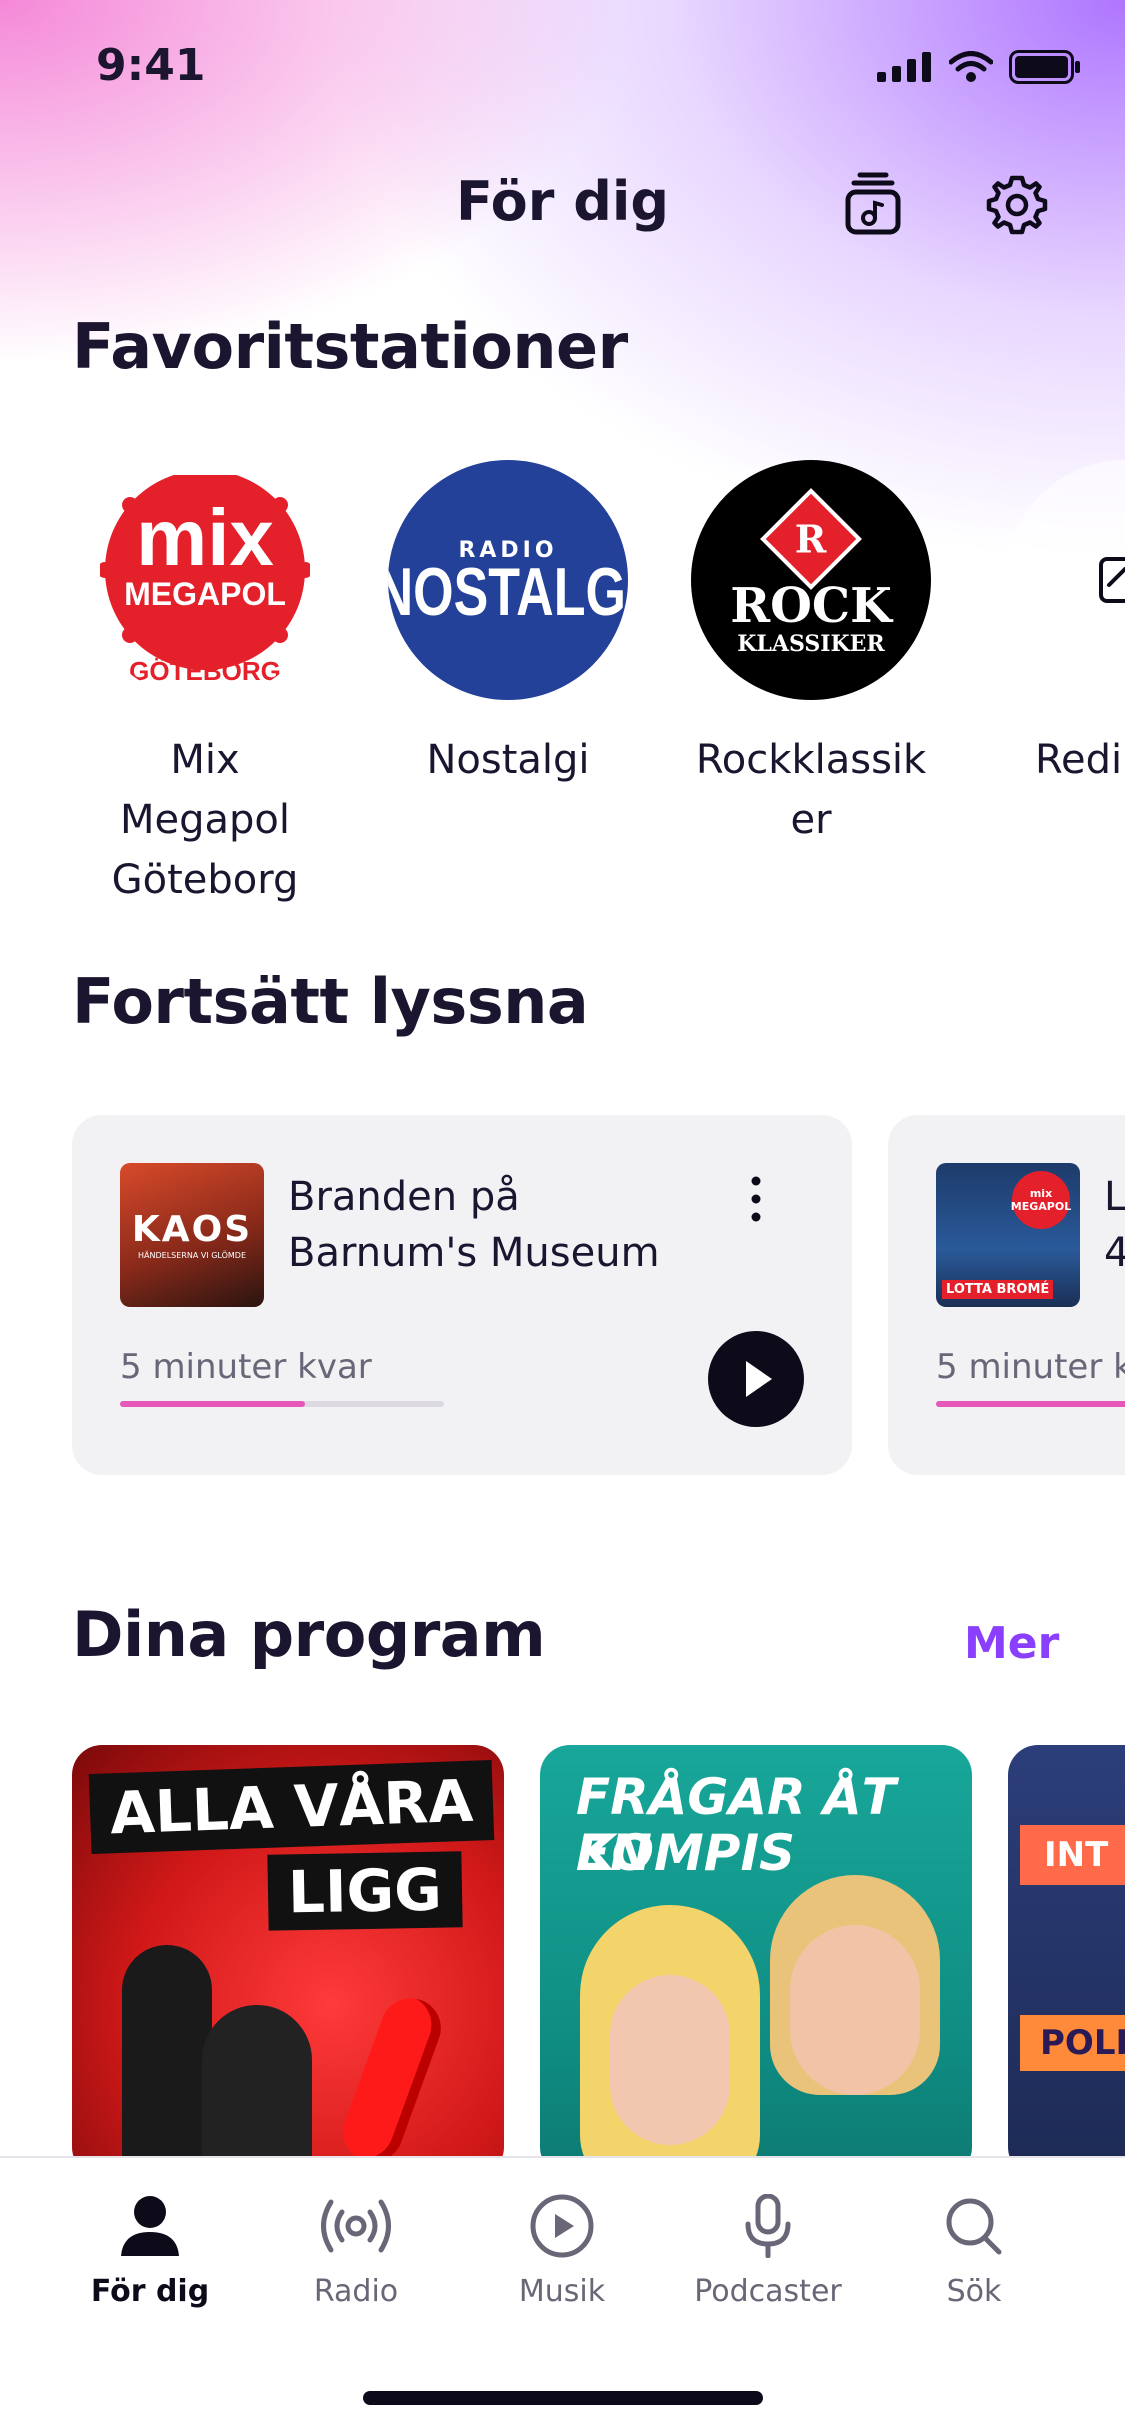  I want to click on search-icon, so click(974, 2226).